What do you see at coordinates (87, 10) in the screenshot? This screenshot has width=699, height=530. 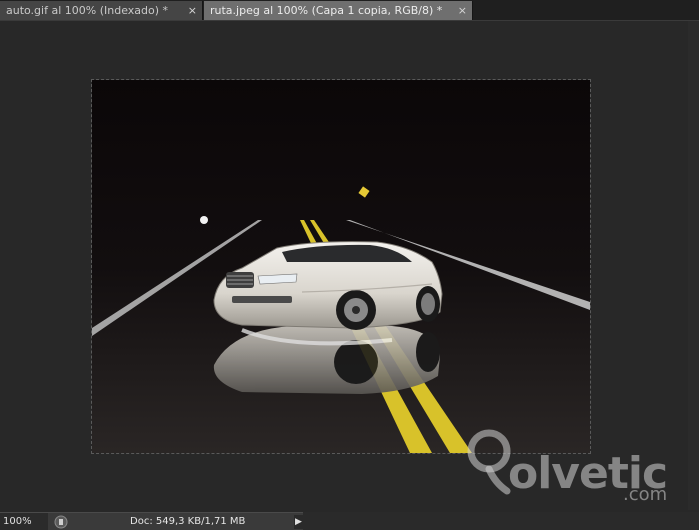 I see `tab-label: auto.gif al 100% (Indexado) *` at bounding box center [87, 10].